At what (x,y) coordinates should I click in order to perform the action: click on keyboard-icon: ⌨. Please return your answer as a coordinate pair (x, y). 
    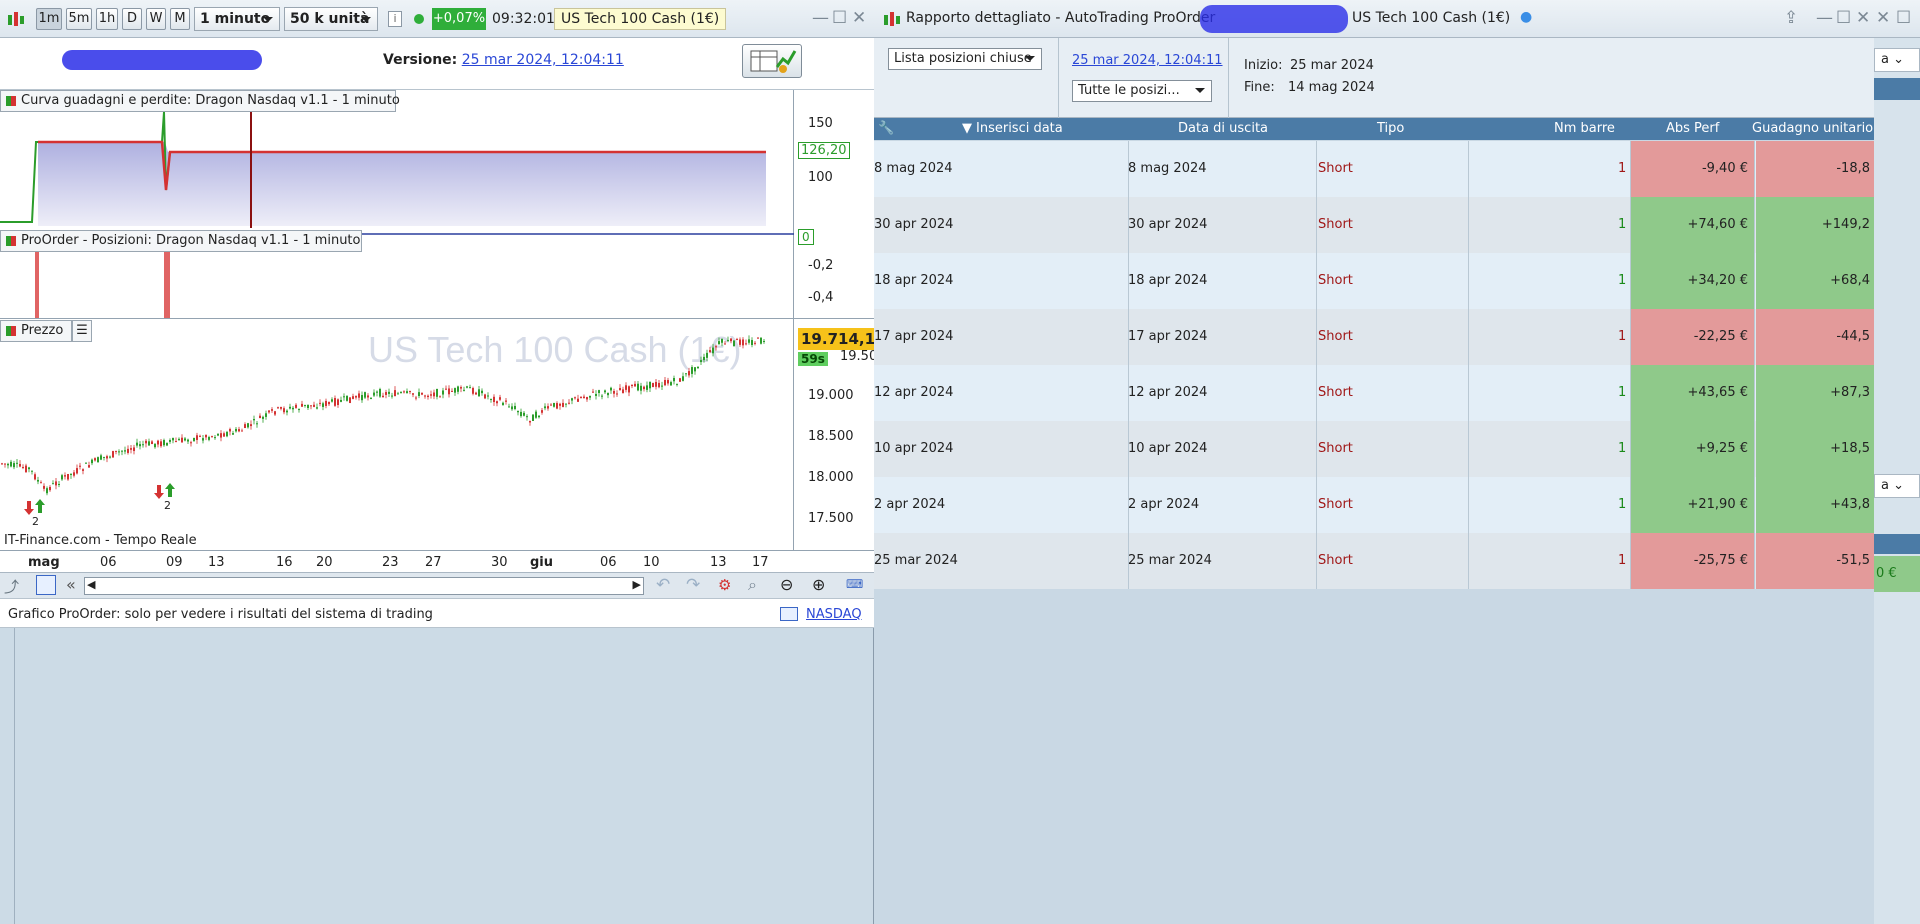
    Looking at the image, I should click on (854, 584).